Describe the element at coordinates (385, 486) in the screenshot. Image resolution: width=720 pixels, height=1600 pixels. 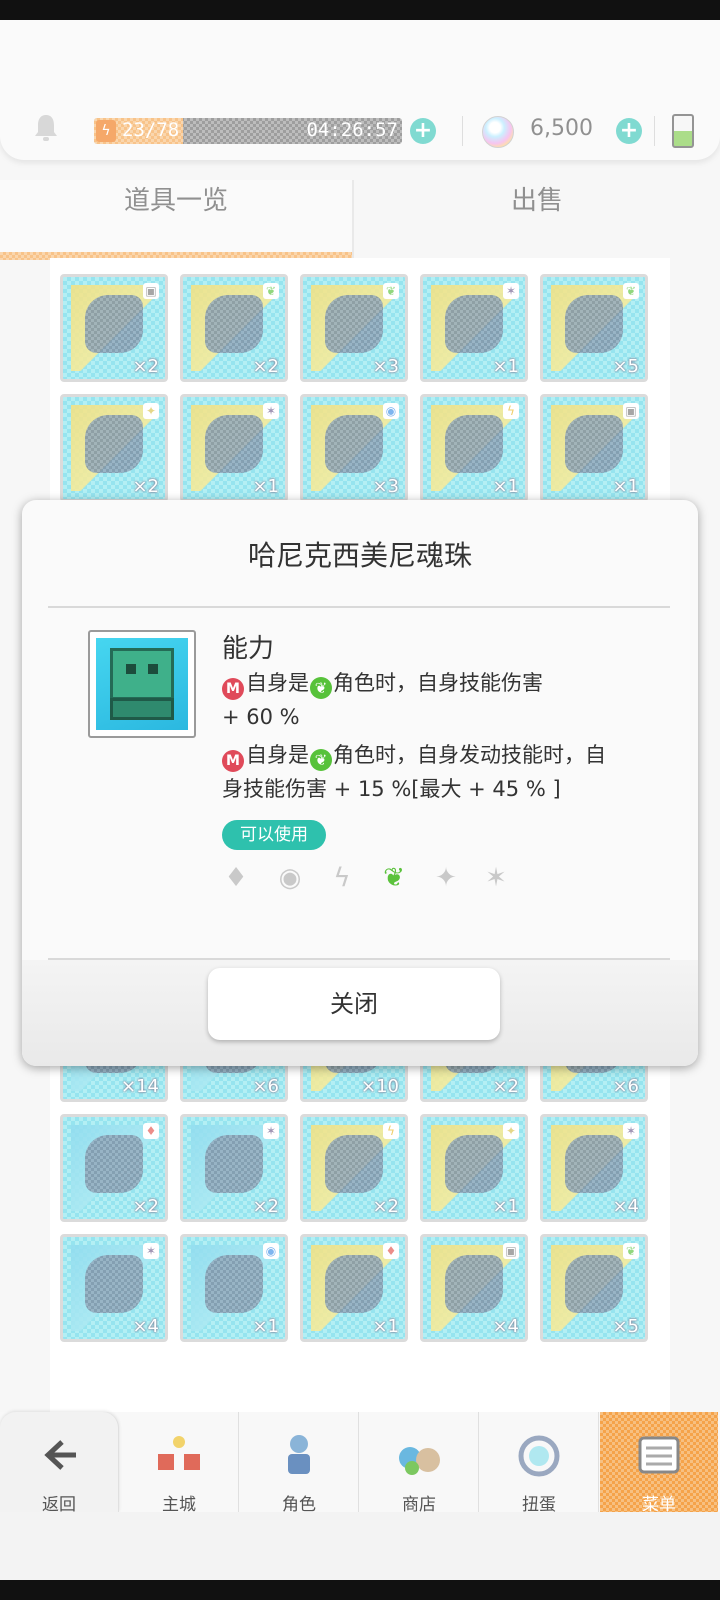
I see `item-quantity: ×3` at that location.